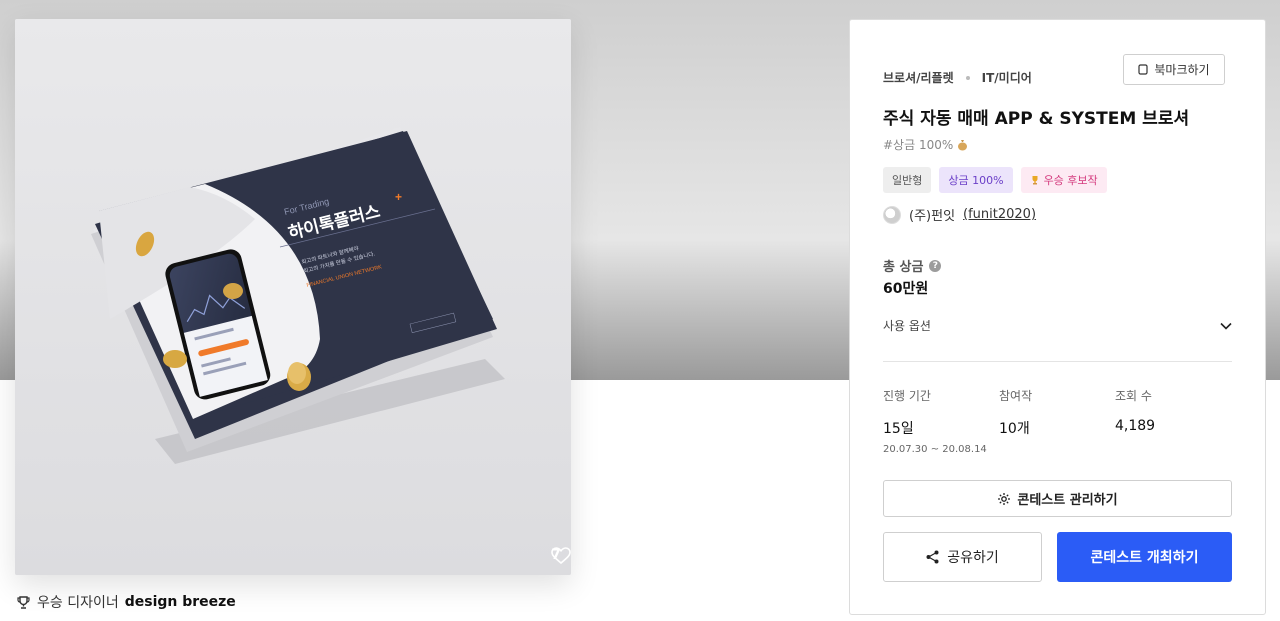 The height and width of the screenshot is (621, 1280). What do you see at coordinates (898, 429) in the screenshot?
I see `stat-period-value: 15일` at bounding box center [898, 429].